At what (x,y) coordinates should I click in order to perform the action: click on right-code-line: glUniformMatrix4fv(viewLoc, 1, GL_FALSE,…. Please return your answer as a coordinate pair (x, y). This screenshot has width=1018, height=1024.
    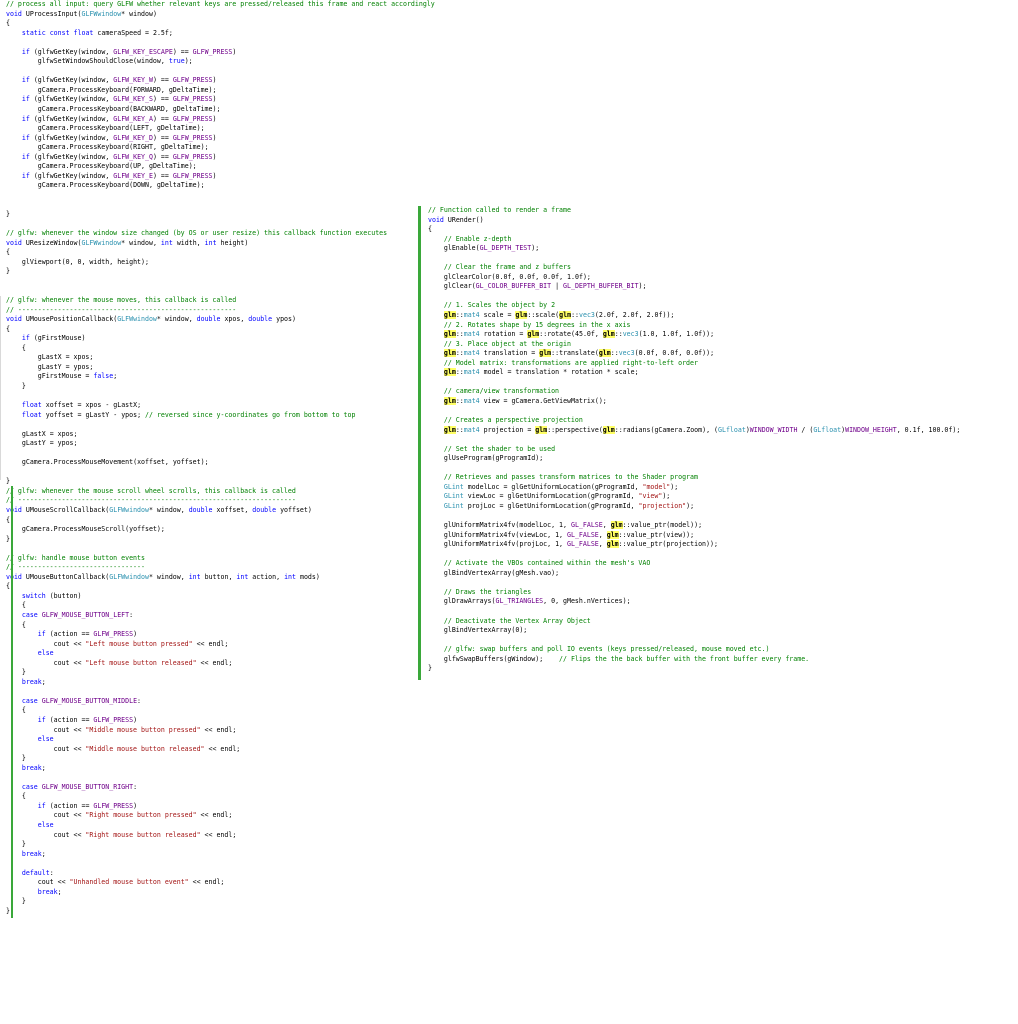
    Looking at the image, I should click on (569, 534).